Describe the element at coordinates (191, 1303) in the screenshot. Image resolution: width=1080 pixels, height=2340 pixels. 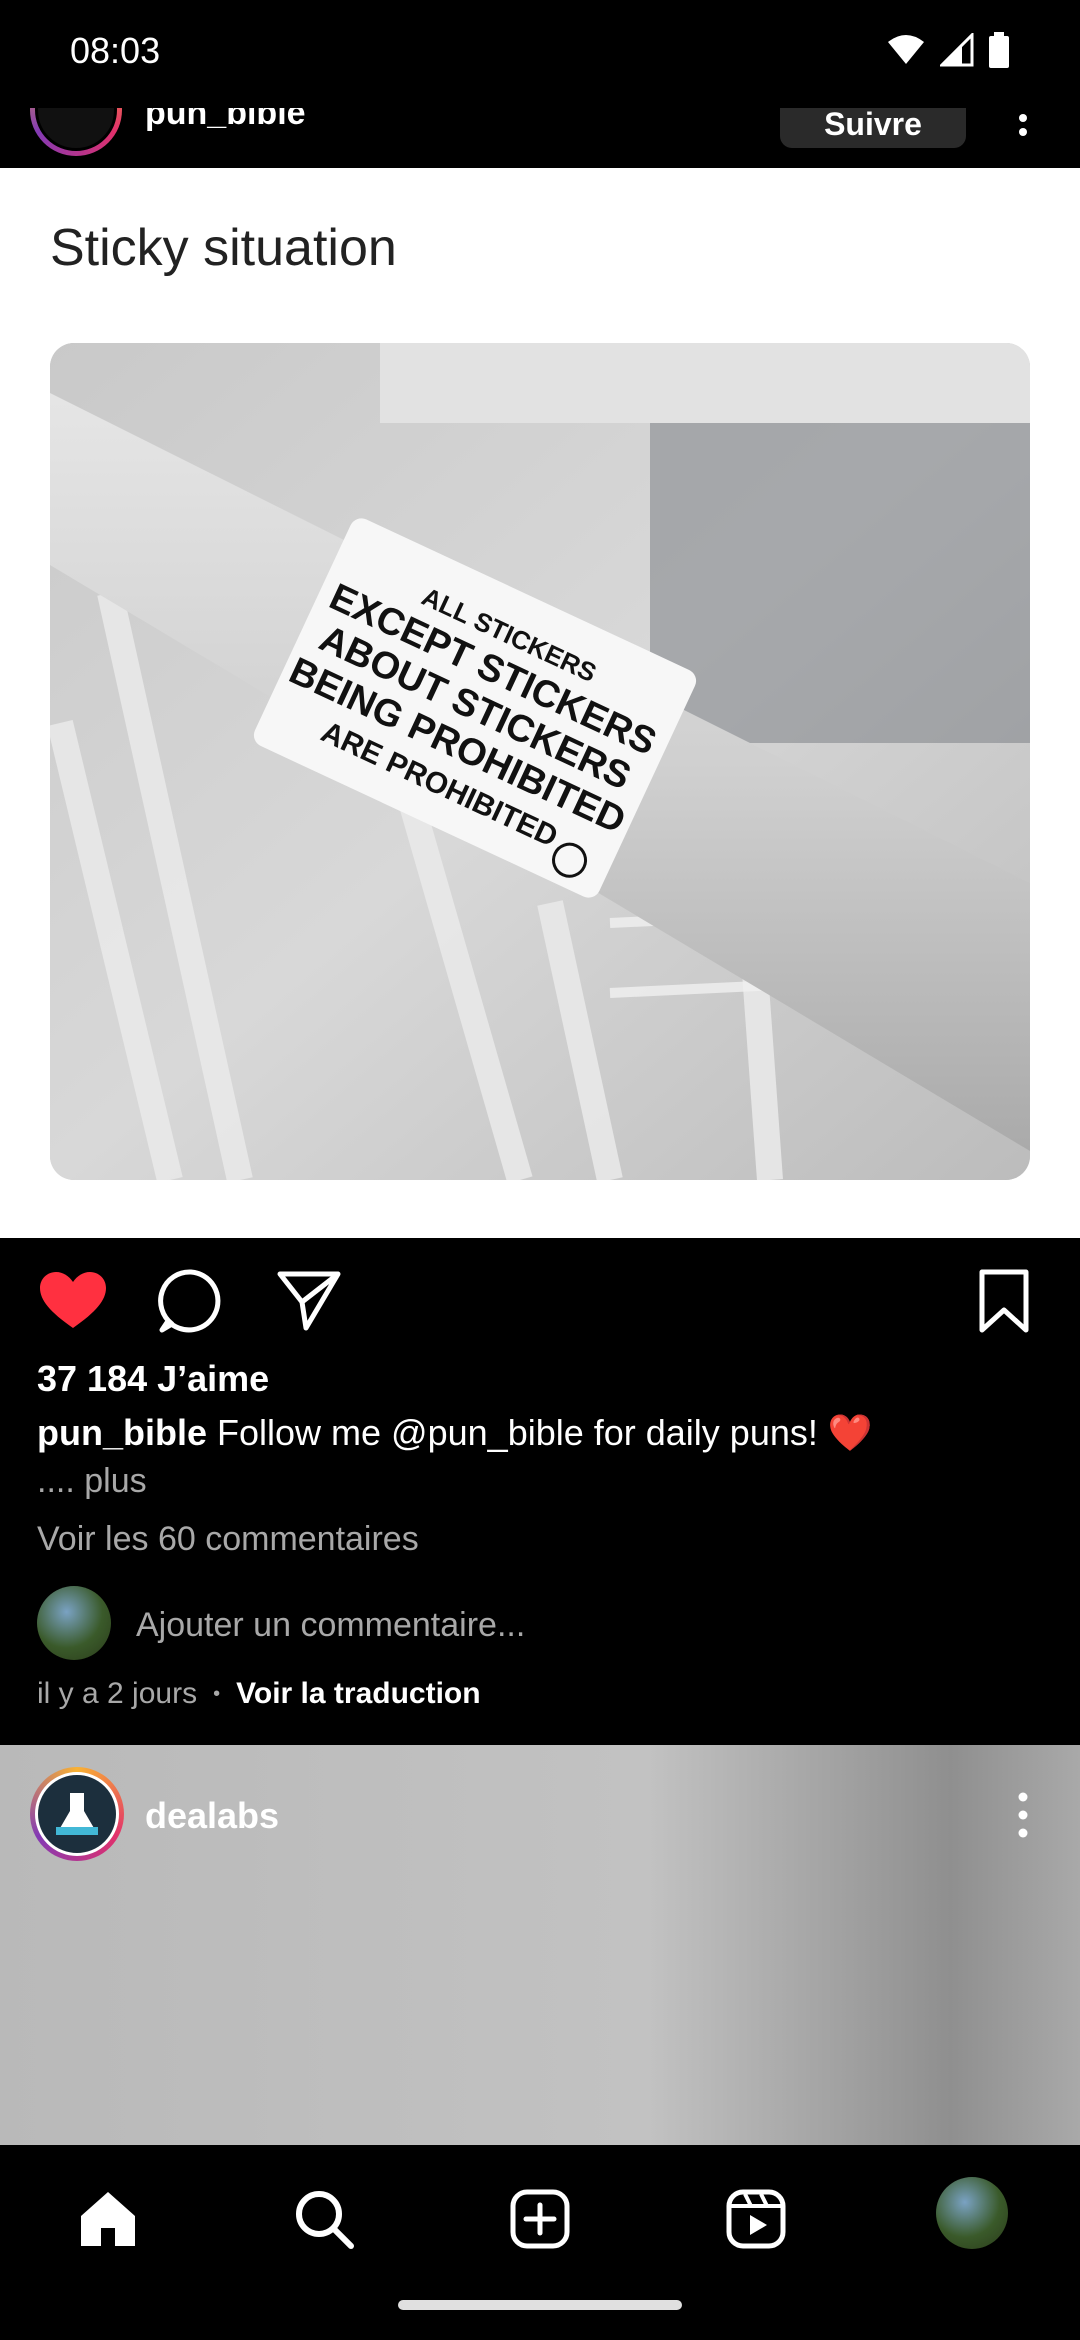
I see `comment-icon` at that location.